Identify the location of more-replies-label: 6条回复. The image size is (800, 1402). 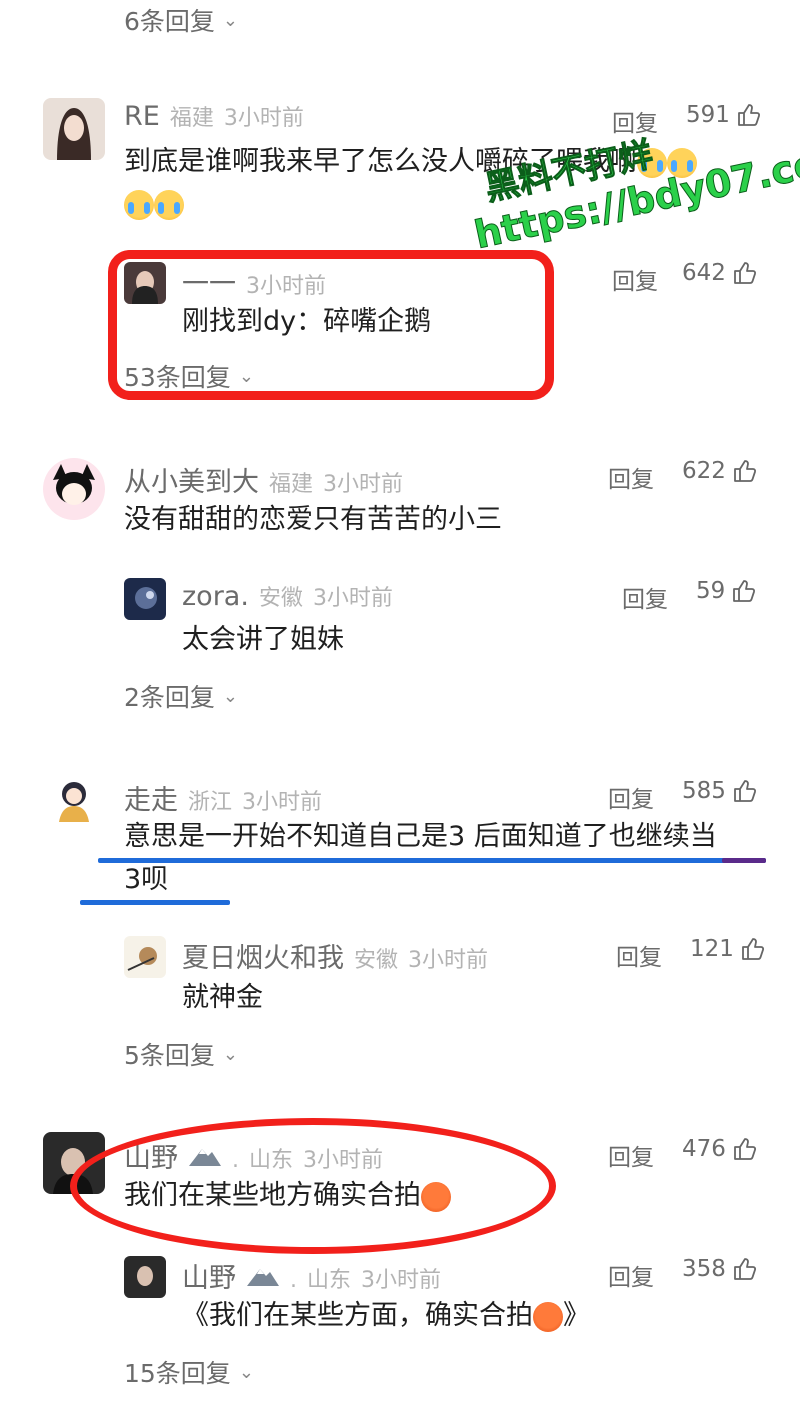
(169, 21).